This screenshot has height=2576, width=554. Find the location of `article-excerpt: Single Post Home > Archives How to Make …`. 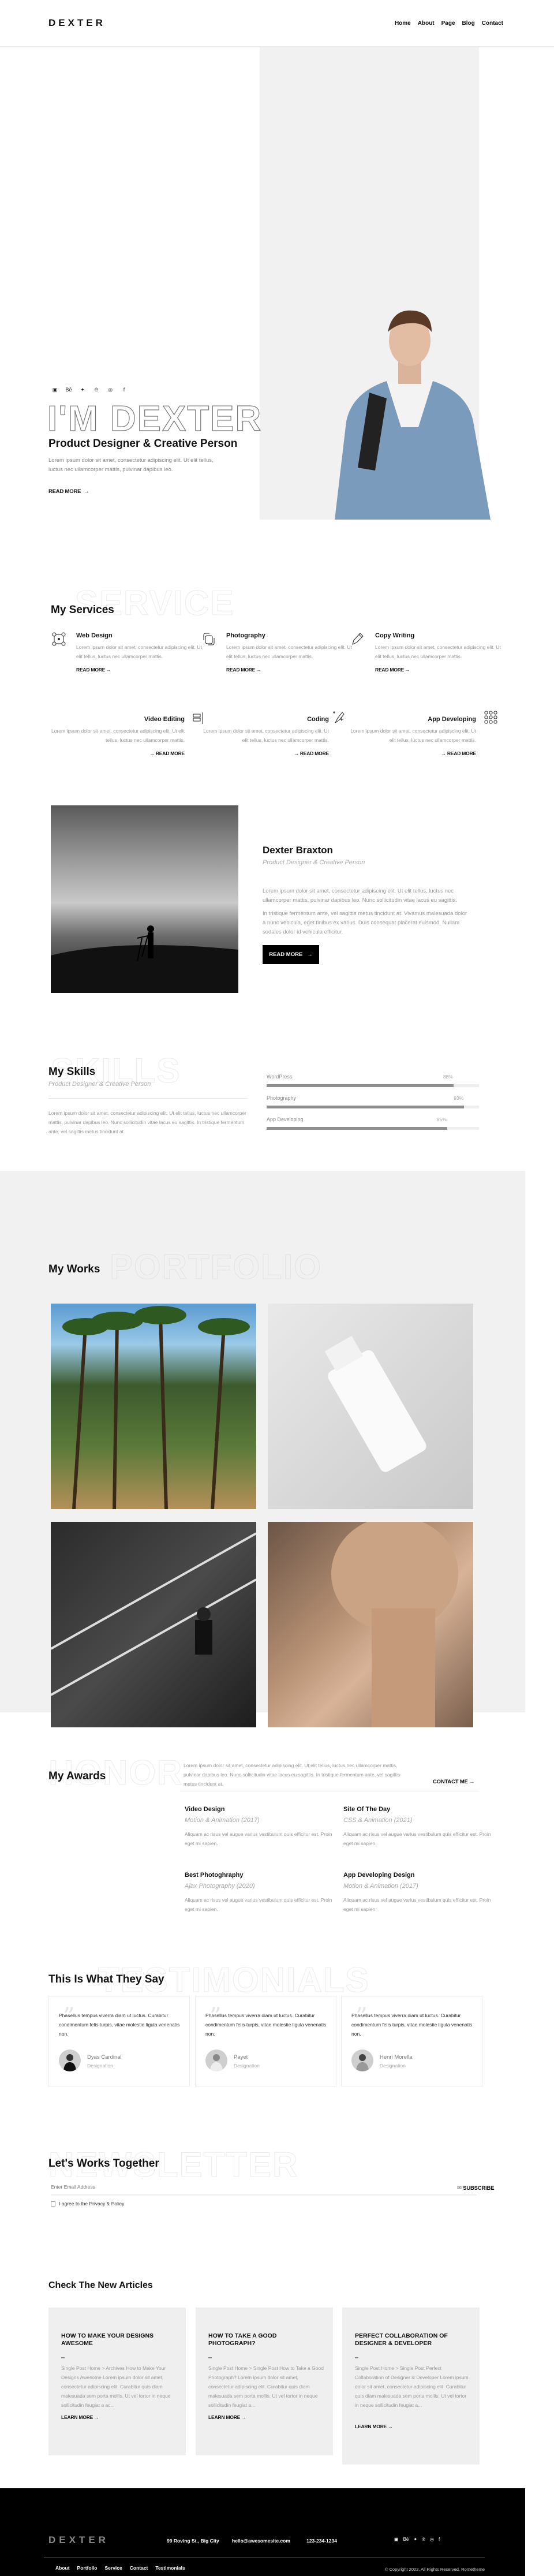

article-excerpt: Single Post Home > Archives How to Make … is located at coordinates (116, 2386).